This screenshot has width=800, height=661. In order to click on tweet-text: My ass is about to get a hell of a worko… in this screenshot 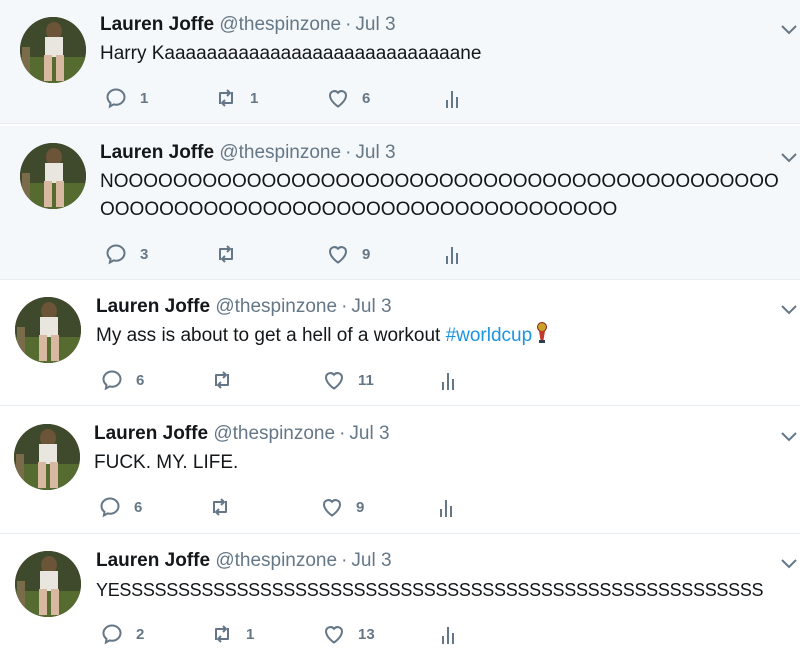, I will do `click(441, 336)`.